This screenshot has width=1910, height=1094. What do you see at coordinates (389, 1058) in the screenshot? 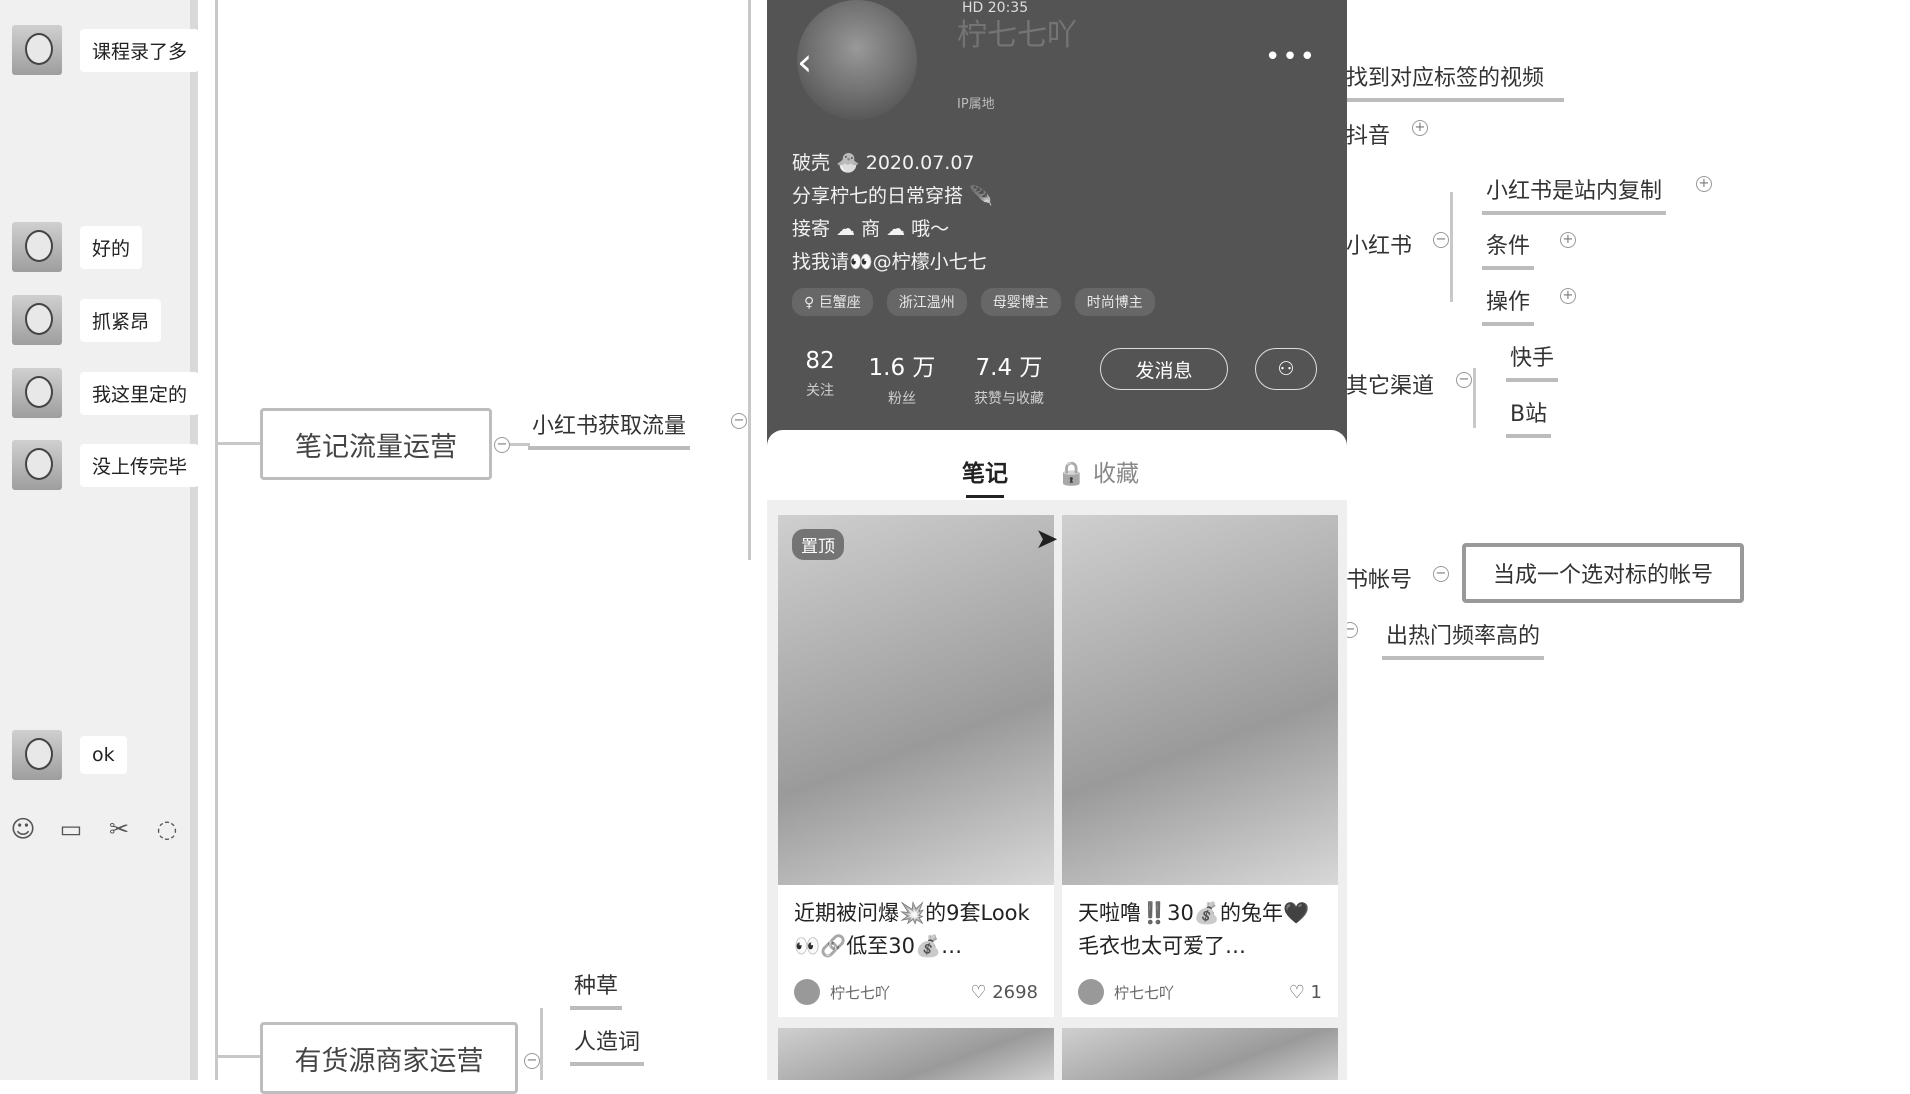
I see `node-merchant: 有货源商家运营` at bounding box center [389, 1058].